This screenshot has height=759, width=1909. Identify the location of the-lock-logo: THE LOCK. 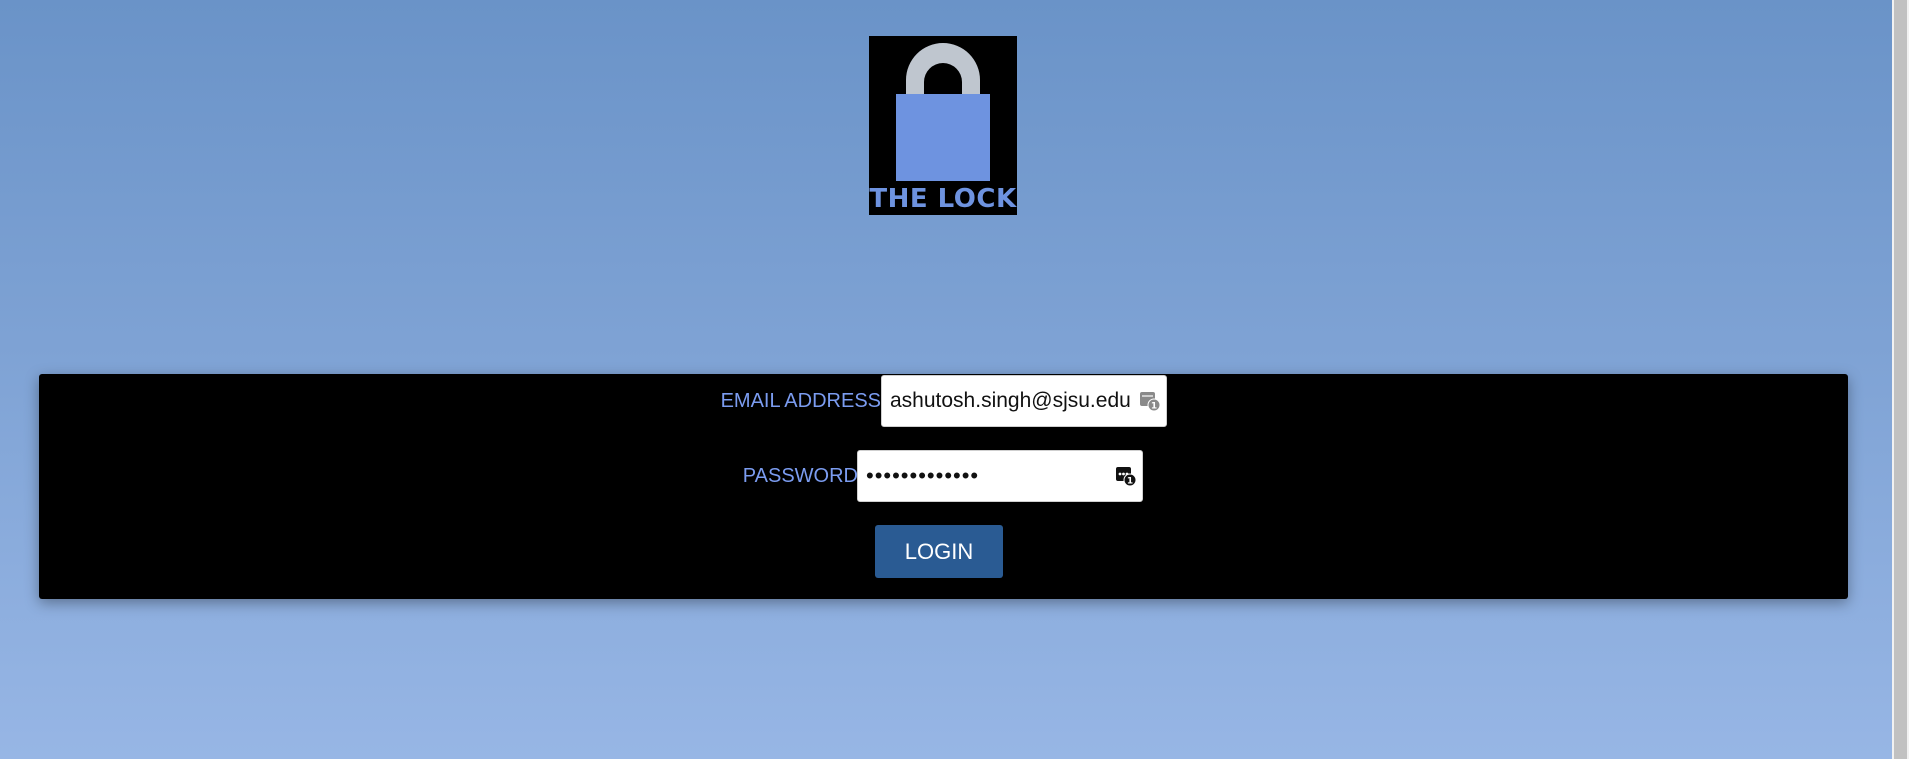
(943, 125).